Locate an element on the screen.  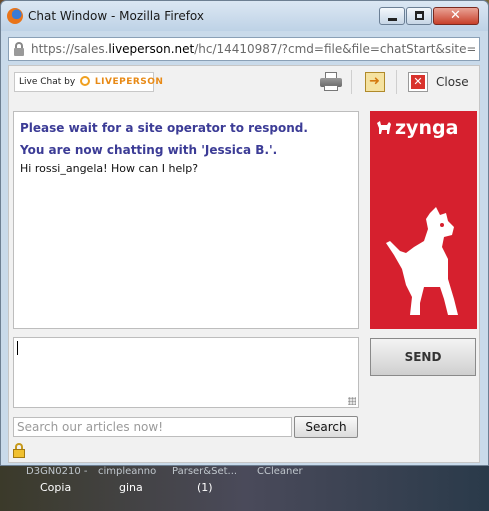
close-icon: ✕ is located at coordinates (455, 15).